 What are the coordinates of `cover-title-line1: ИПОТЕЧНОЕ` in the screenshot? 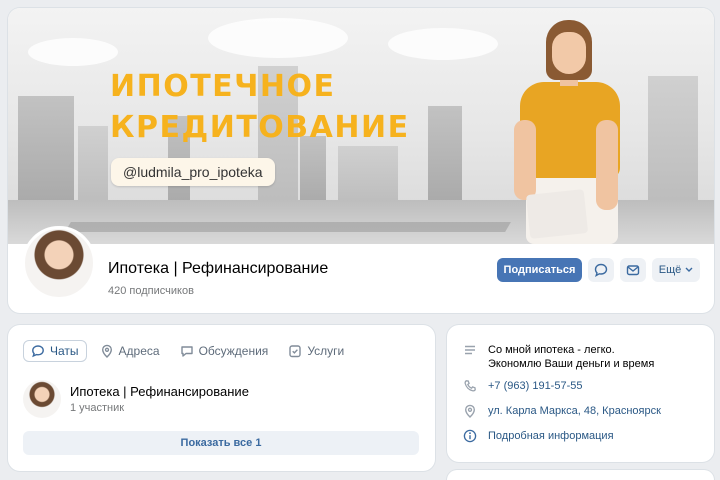 It's located at (223, 86).